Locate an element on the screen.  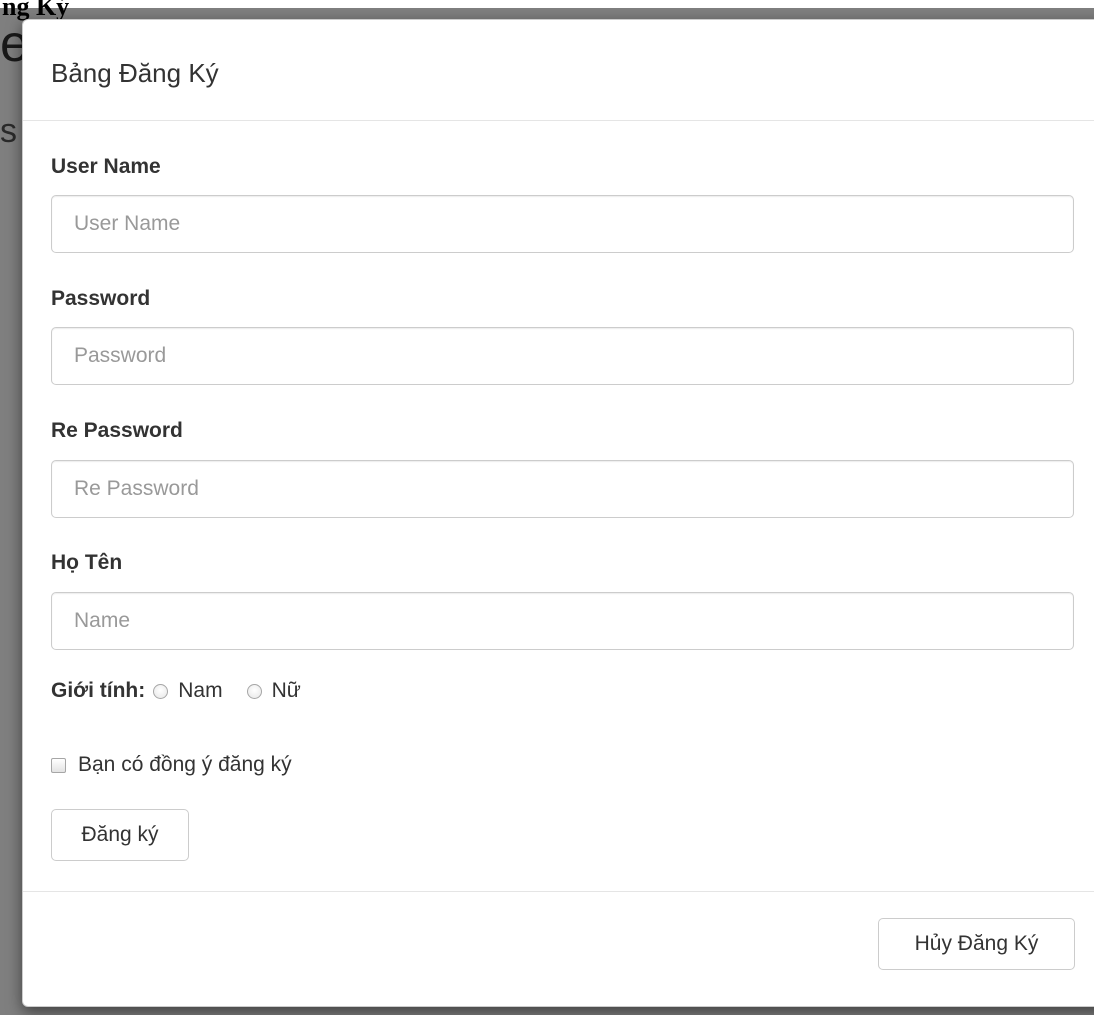
modal-title: Bảng Đăng Ký is located at coordinates (135, 72).